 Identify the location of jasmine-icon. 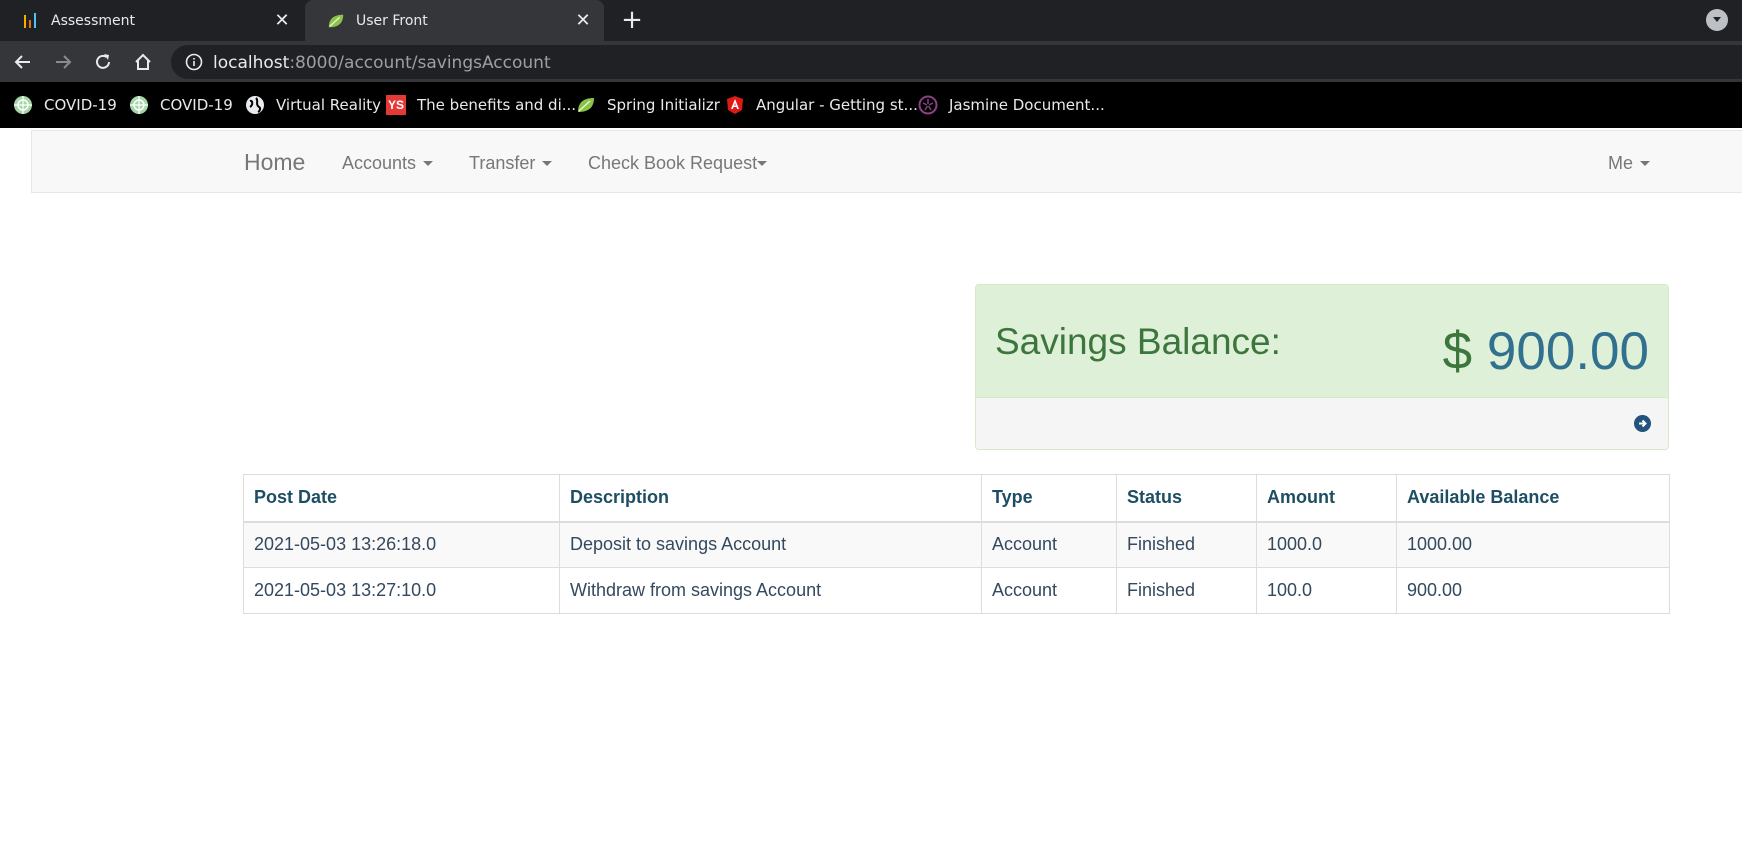
(928, 105).